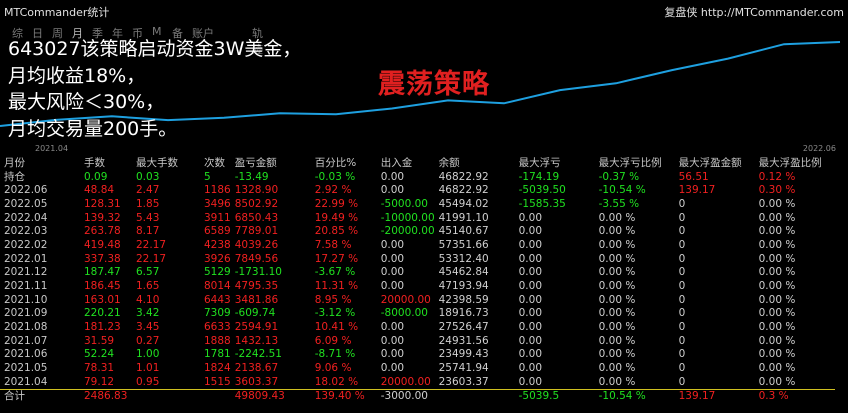  I want to click on table-cell: -20000.00, so click(407, 231).